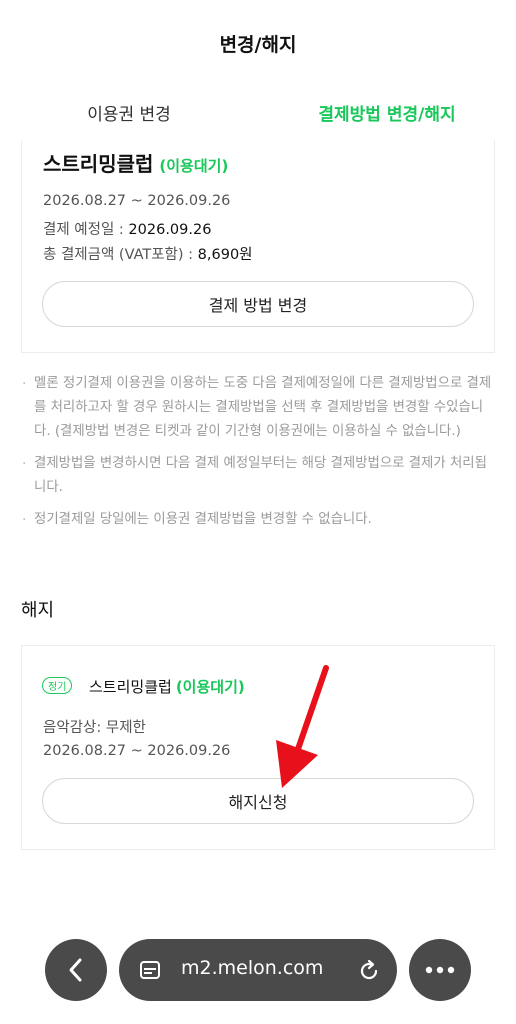  What do you see at coordinates (129, 112) in the screenshot?
I see `tab-change-plan: 이용권 변경` at bounding box center [129, 112].